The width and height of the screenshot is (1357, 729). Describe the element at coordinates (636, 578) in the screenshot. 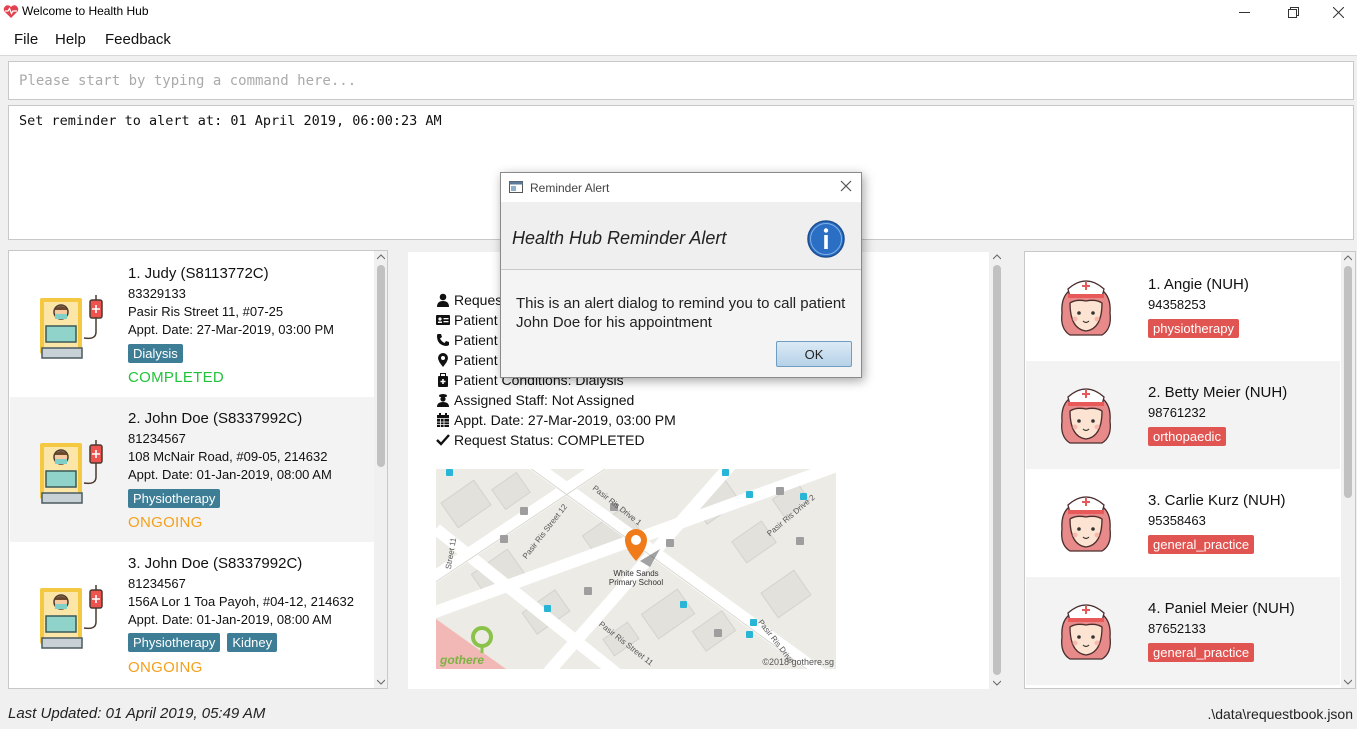

I see `map-poi-label: White Sands Primary School` at that location.